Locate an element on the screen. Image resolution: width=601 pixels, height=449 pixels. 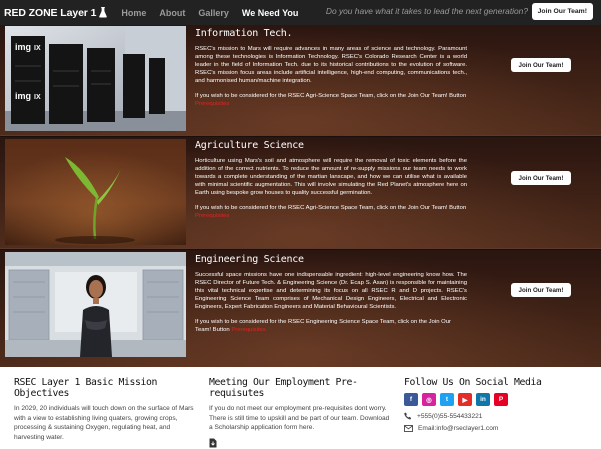
twitter-icon: t is located at coordinates (447, 399).